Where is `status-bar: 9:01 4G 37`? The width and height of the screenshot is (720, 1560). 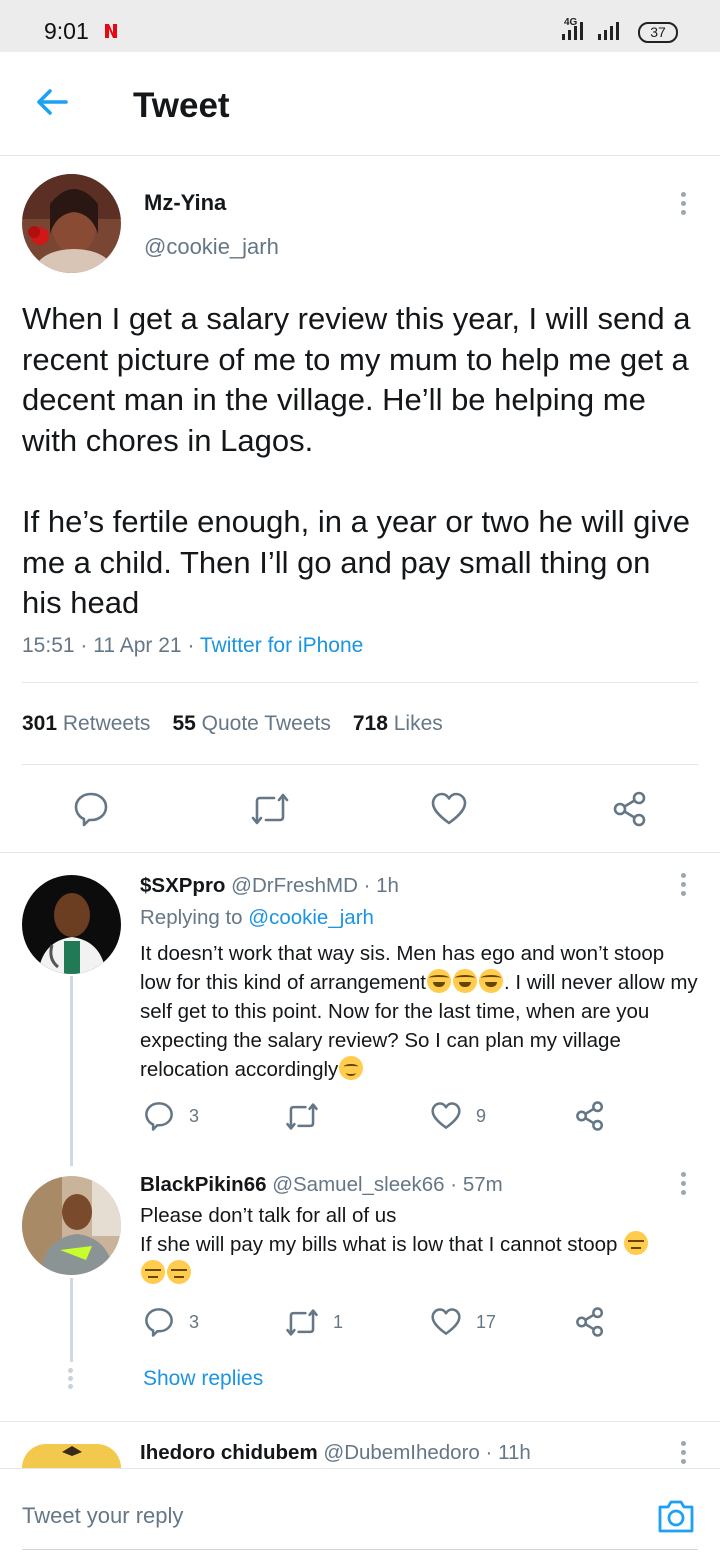
status-bar: 9:01 4G 37 is located at coordinates (360, 26).